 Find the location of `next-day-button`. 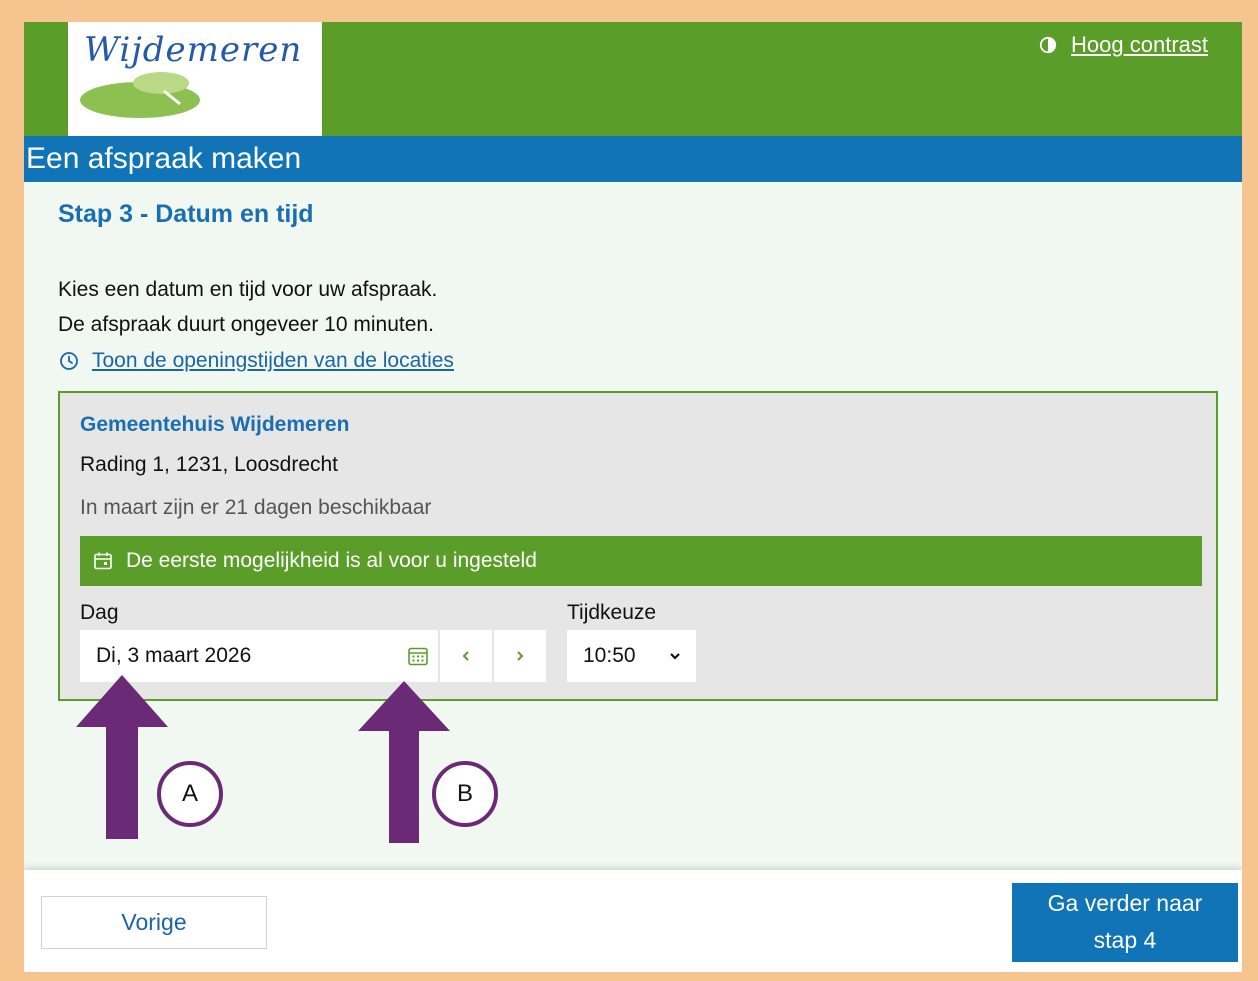

next-day-button is located at coordinates (520, 656).